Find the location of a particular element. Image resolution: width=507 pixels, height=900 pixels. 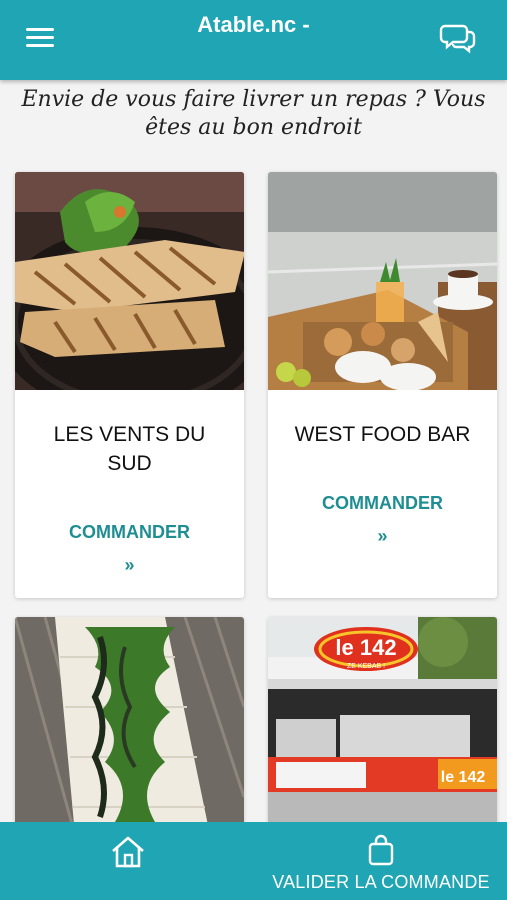

restaurant-name: LES VENTS DU SUD is located at coordinates (129, 449).